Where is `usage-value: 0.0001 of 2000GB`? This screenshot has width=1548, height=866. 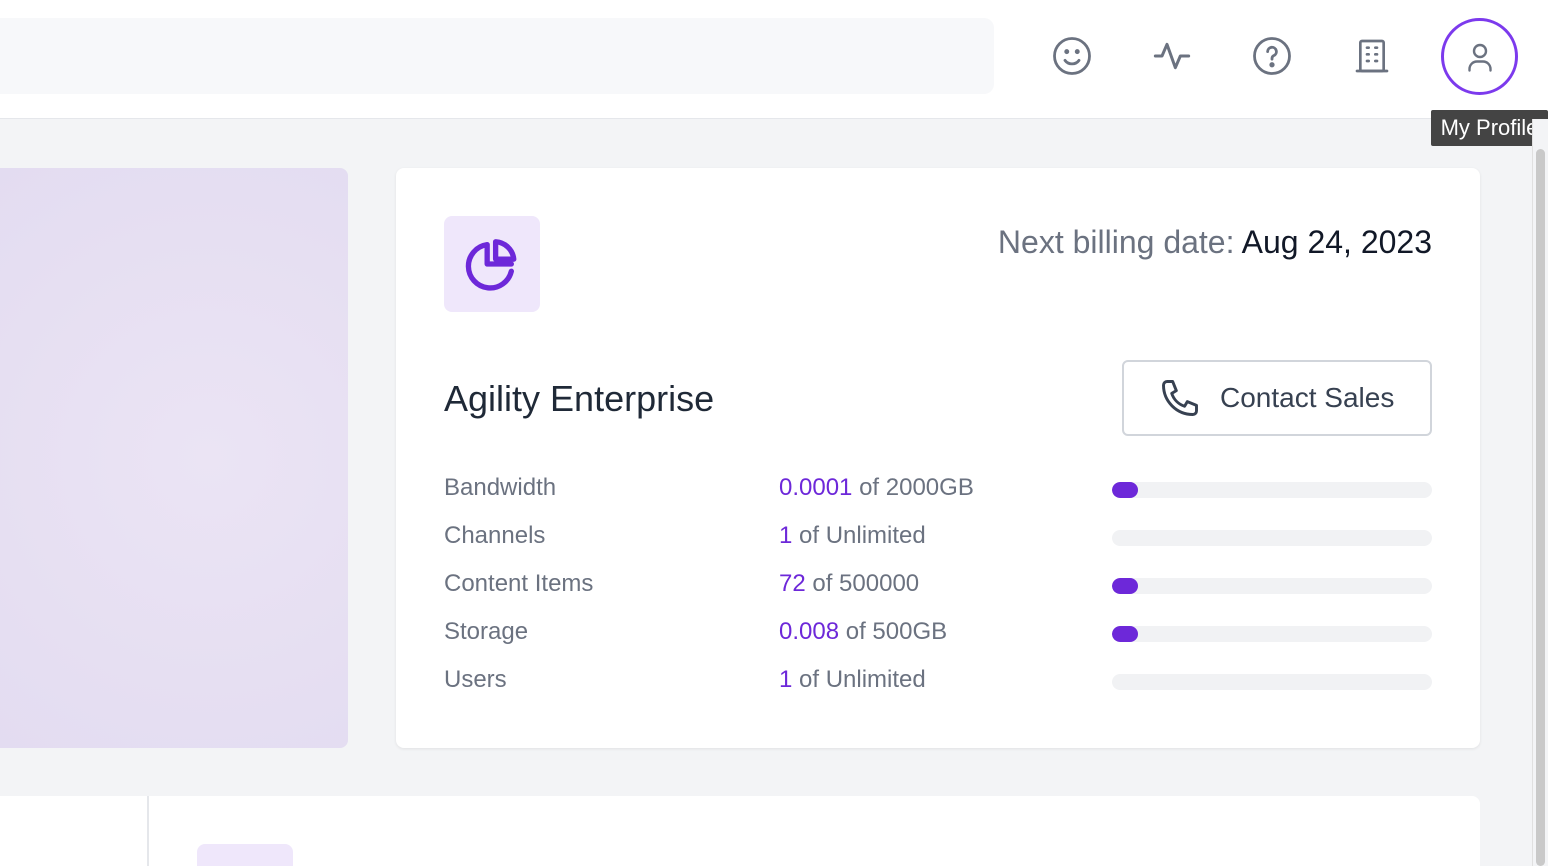 usage-value: 0.0001 of 2000GB is located at coordinates (876, 488).